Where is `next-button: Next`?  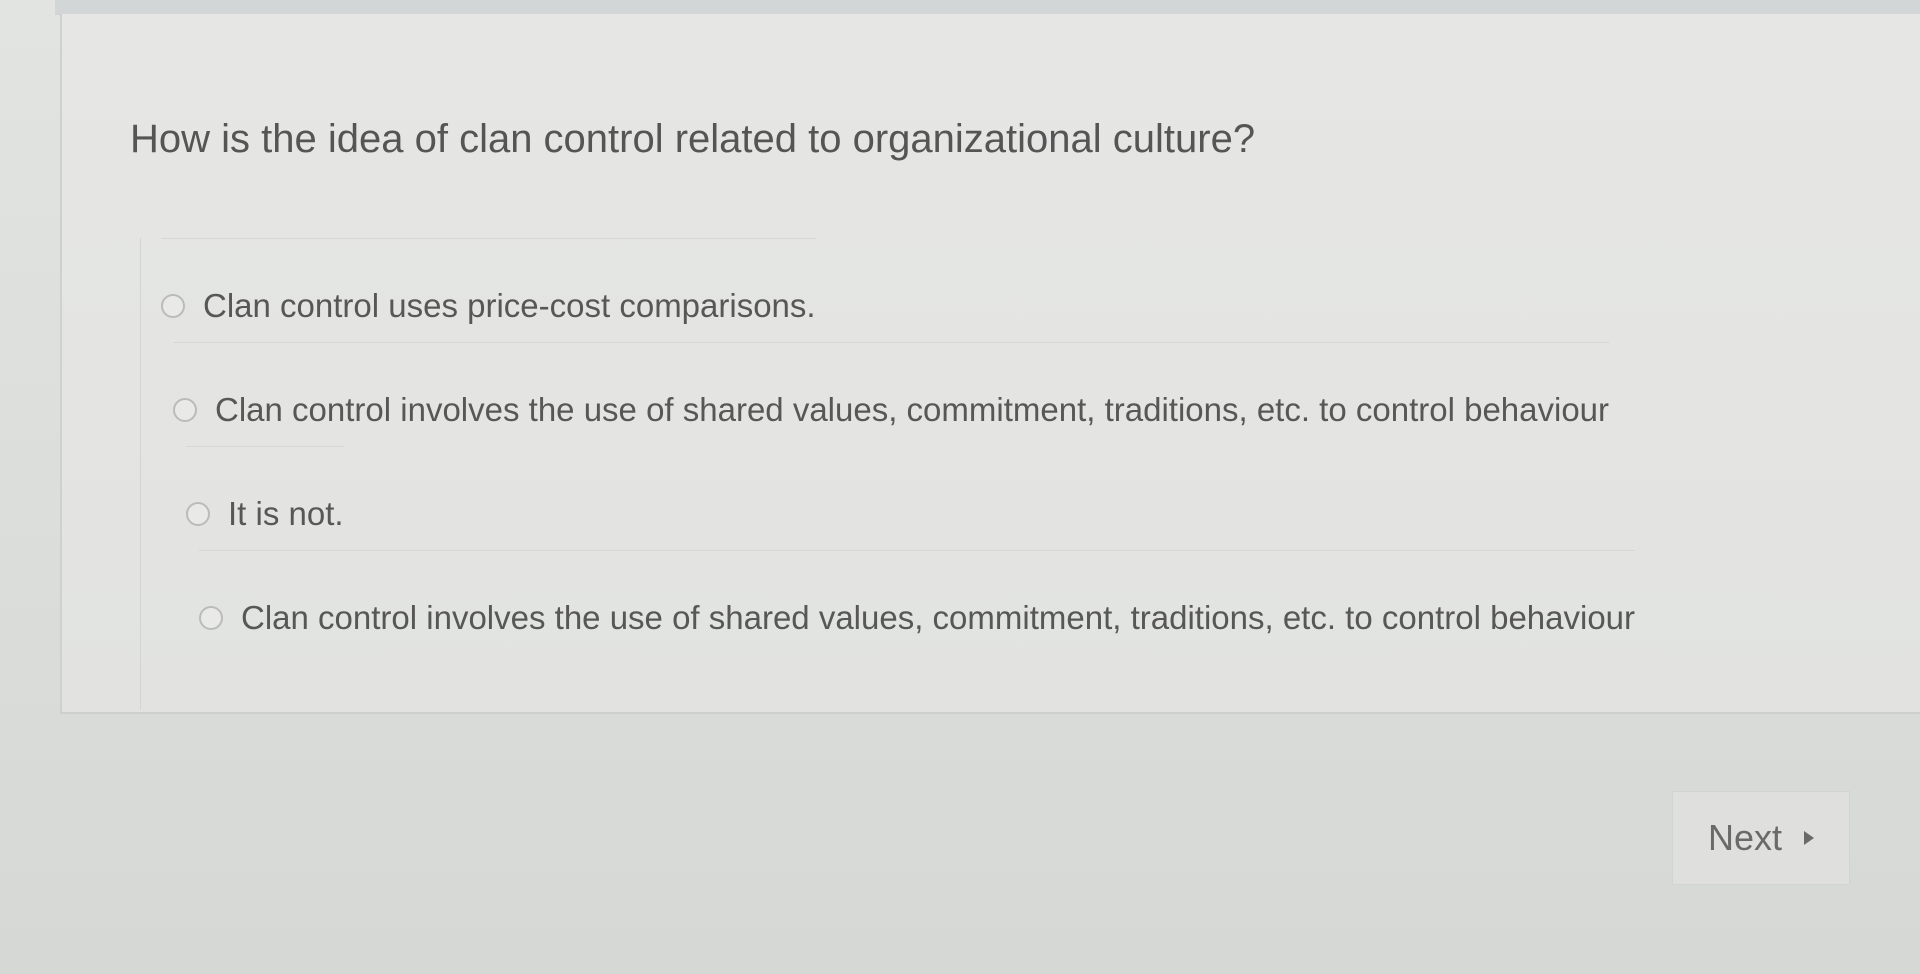 next-button: Next is located at coordinates (1761, 838).